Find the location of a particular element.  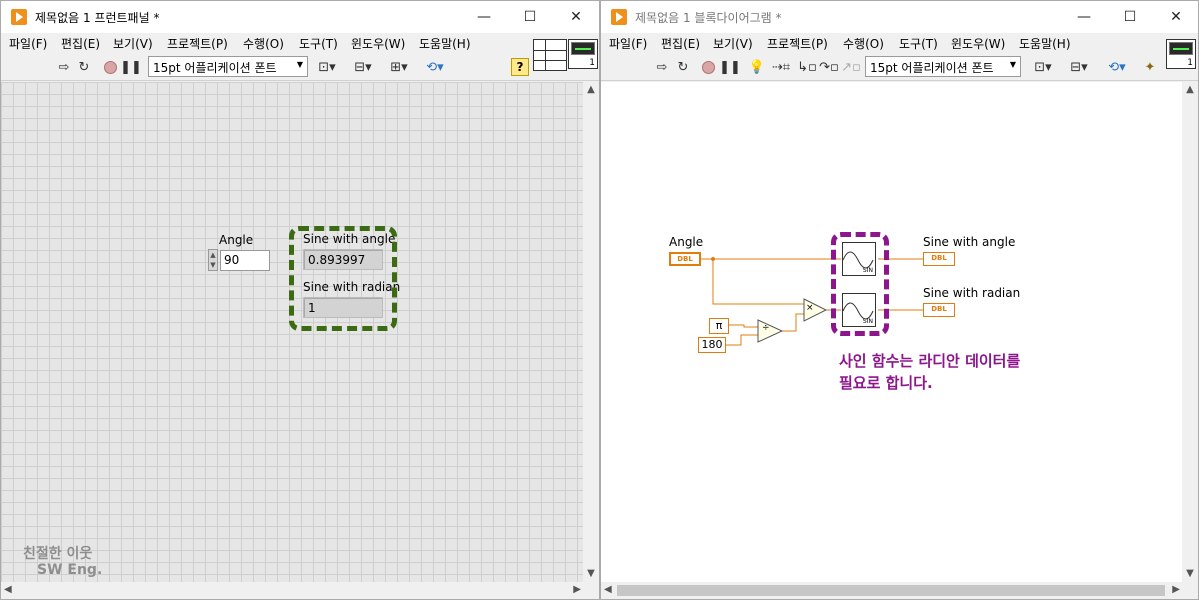

angle-numeric-control: 90 is located at coordinates (245, 260).